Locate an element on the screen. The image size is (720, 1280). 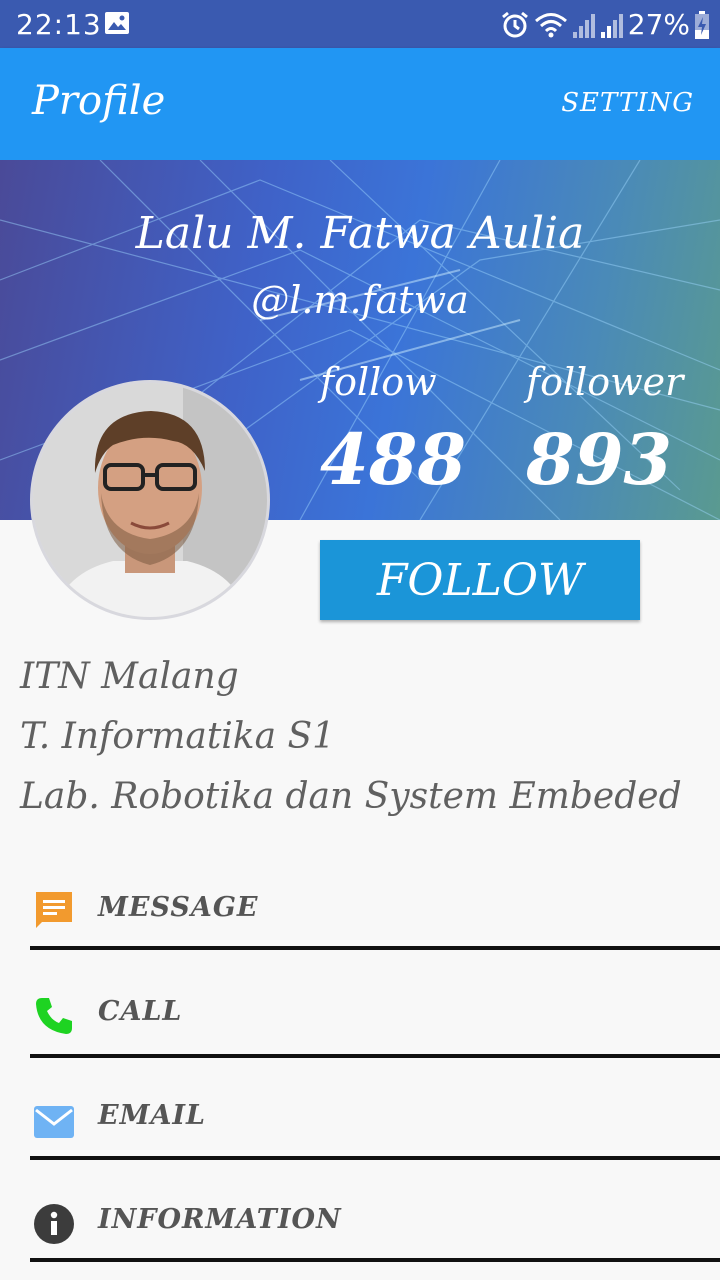
avatar is located at coordinates (150, 500).